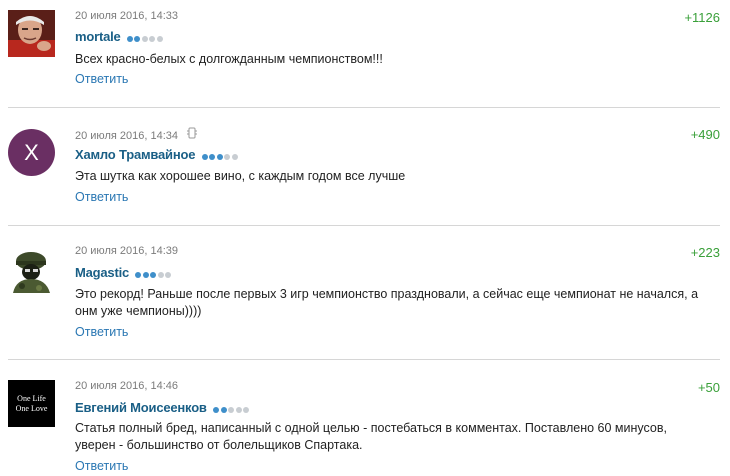 The height and width of the screenshot is (476, 730). What do you see at coordinates (126, 386) in the screenshot?
I see `comment-date: 20 июля 2016, 14:46` at bounding box center [126, 386].